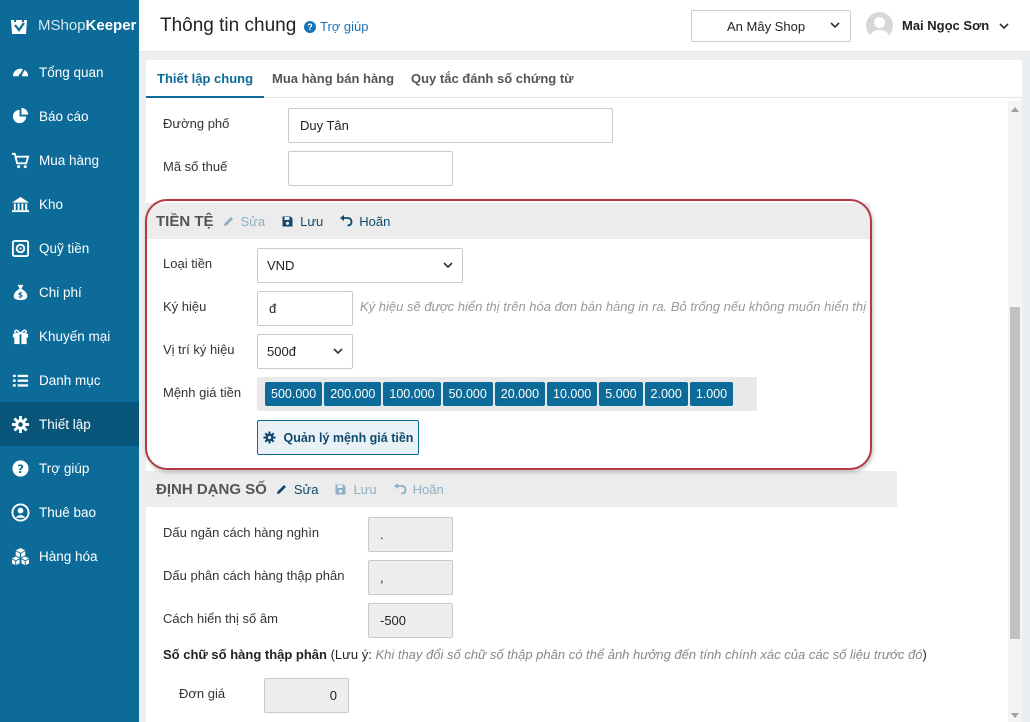  Describe the element at coordinates (338, 437) in the screenshot. I see `manage-denominations-button: Quản lý mệnh giá tiền` at that location.